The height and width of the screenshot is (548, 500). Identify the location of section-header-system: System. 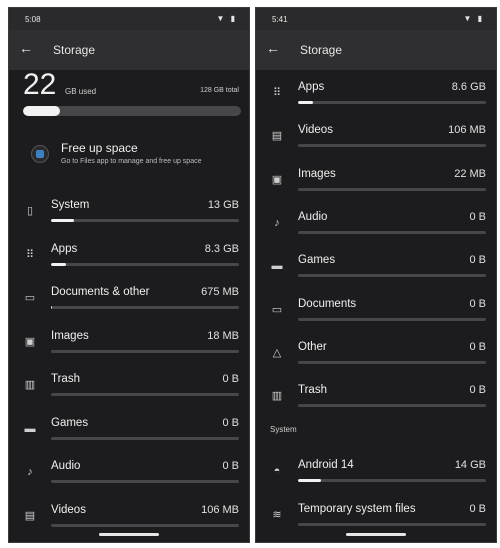
(283, 429).